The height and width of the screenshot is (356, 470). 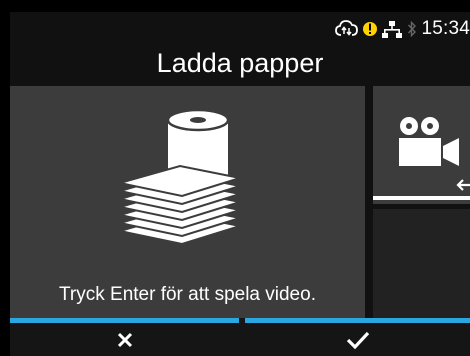 I want to click on empty-tile, so click(x=421, y=263).